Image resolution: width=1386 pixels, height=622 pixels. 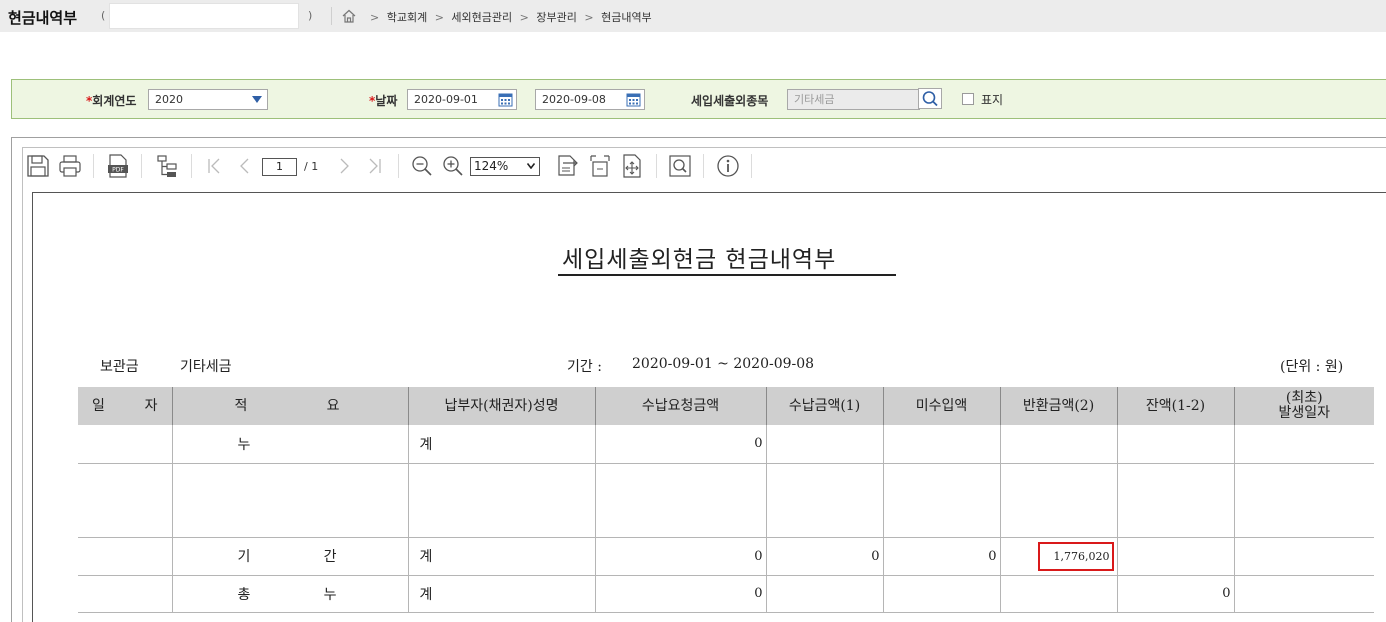 What do you see at coordinates (349, 16) in the screenshot?
I see `home-icon` at bounding box center [349, 16].